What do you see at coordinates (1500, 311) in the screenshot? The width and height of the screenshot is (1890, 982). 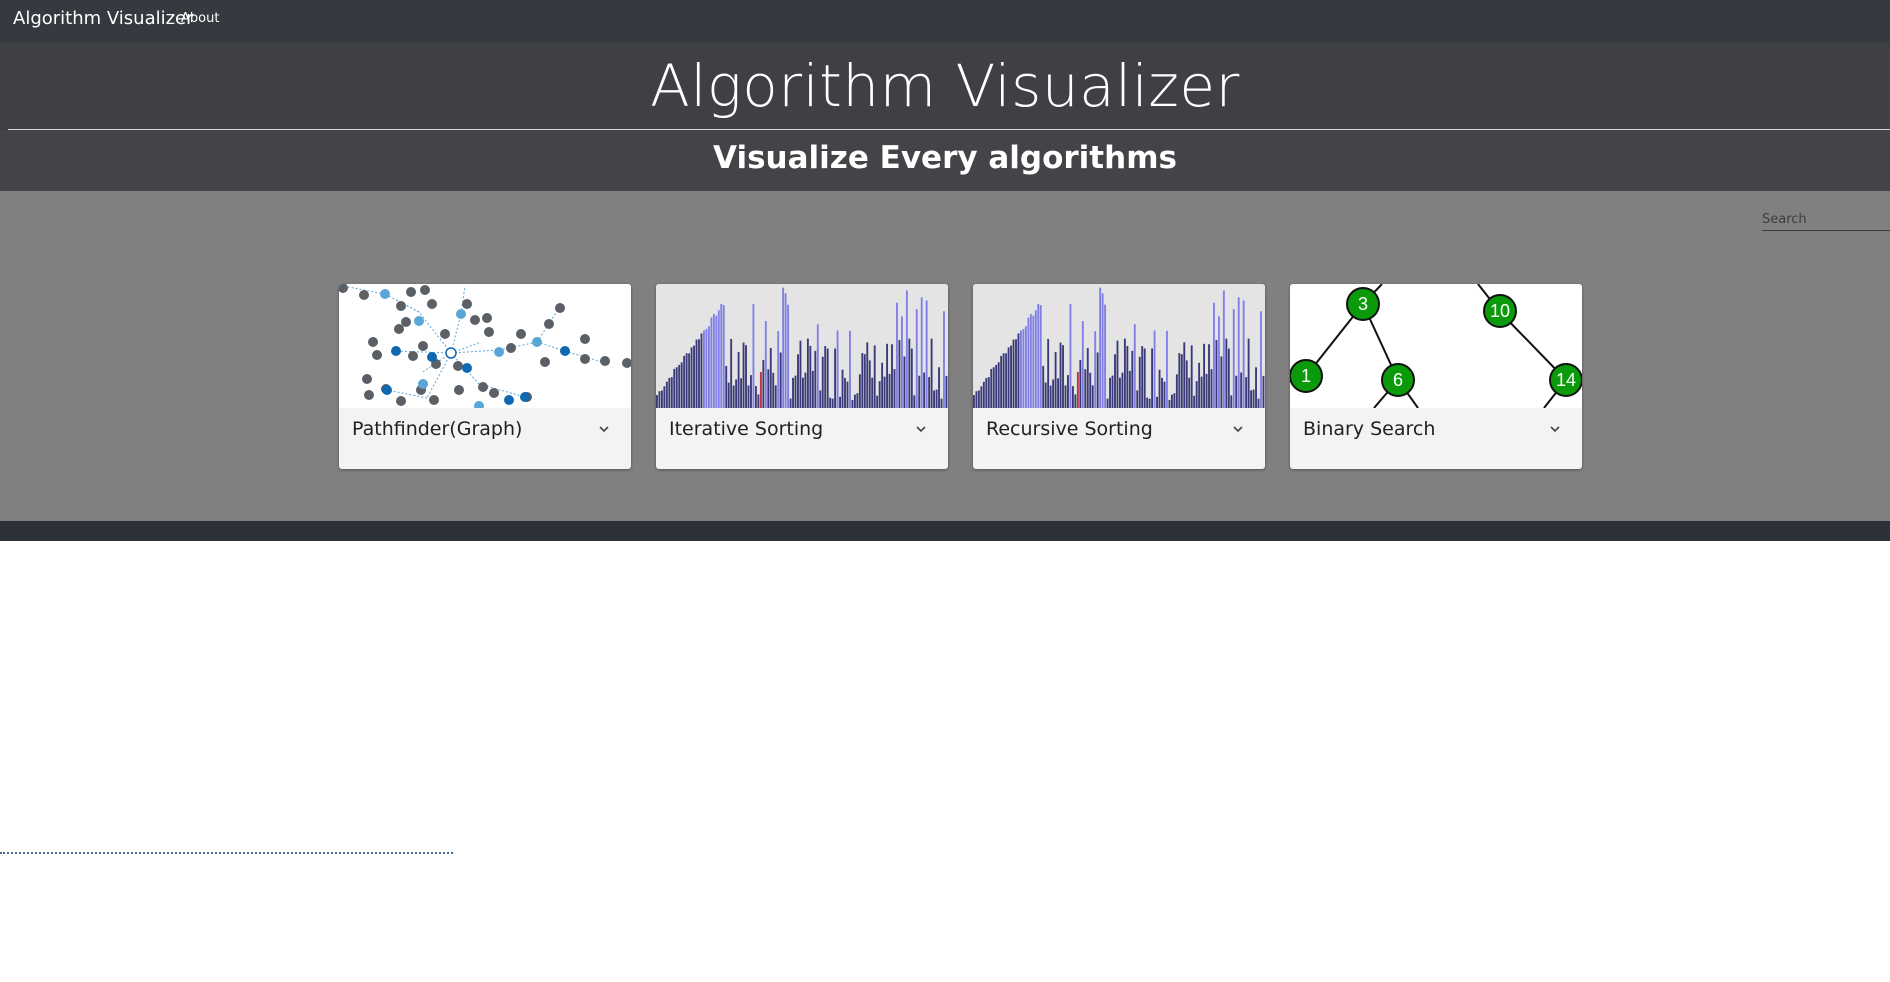 I see `tree-node-label: 10` at bounding box center [1500, 311].